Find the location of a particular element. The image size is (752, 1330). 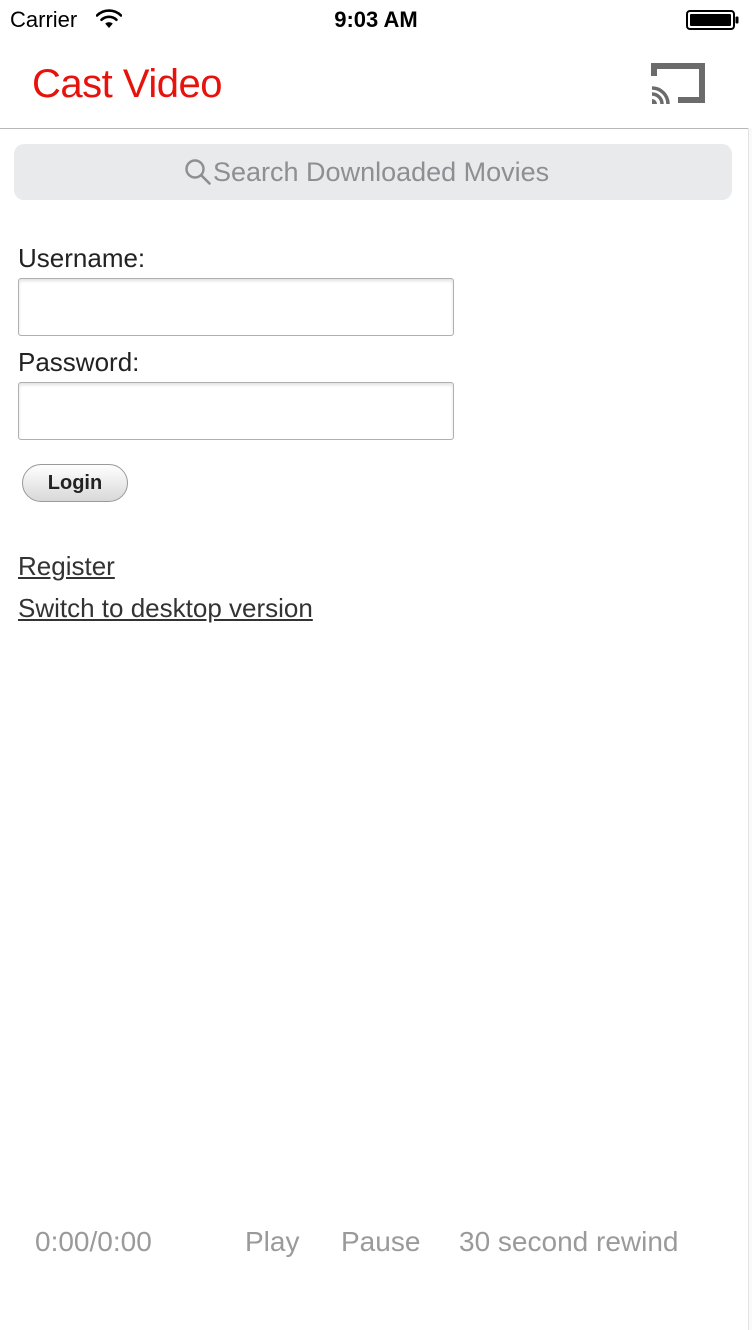

pause-button: Pause is located at coordinates (380, 1242).